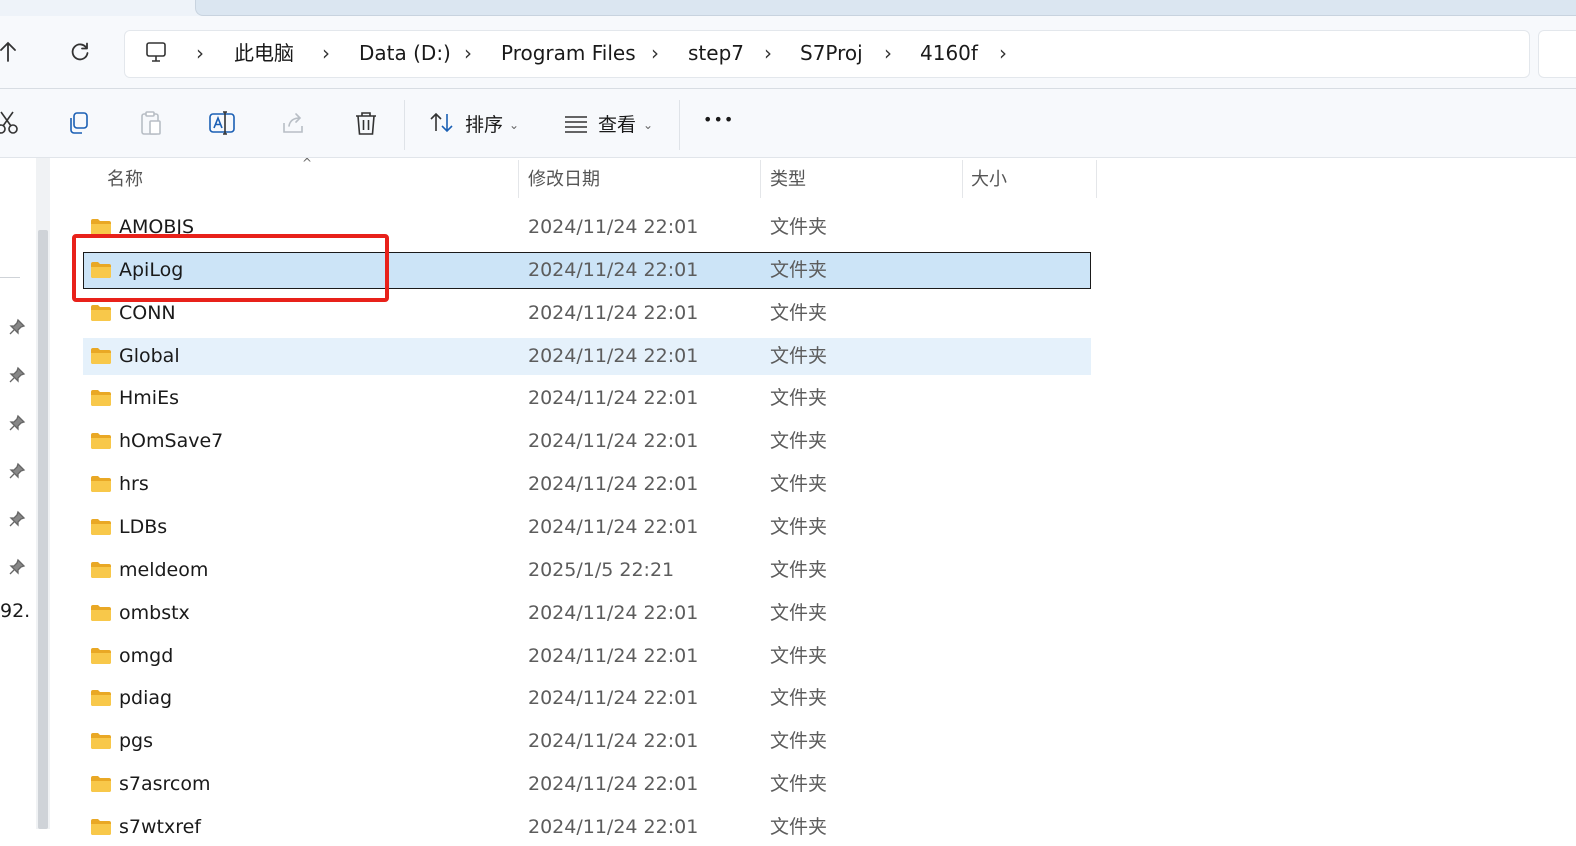 Image resolution: width=1576 pixels, height=846 pixels. I want to click on sort-button-label: 排序, so click(484, 125).